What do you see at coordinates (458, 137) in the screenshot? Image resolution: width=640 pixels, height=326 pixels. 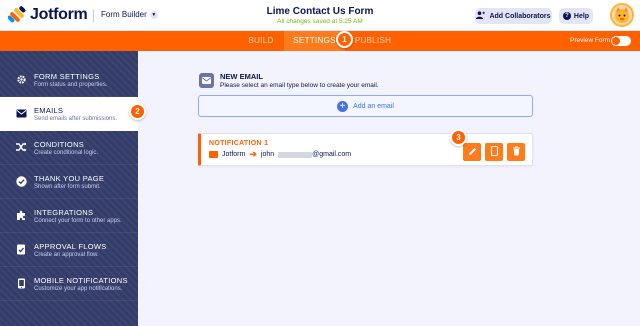 I see `step-badge-3: 3` at bounding box center [458, 137].